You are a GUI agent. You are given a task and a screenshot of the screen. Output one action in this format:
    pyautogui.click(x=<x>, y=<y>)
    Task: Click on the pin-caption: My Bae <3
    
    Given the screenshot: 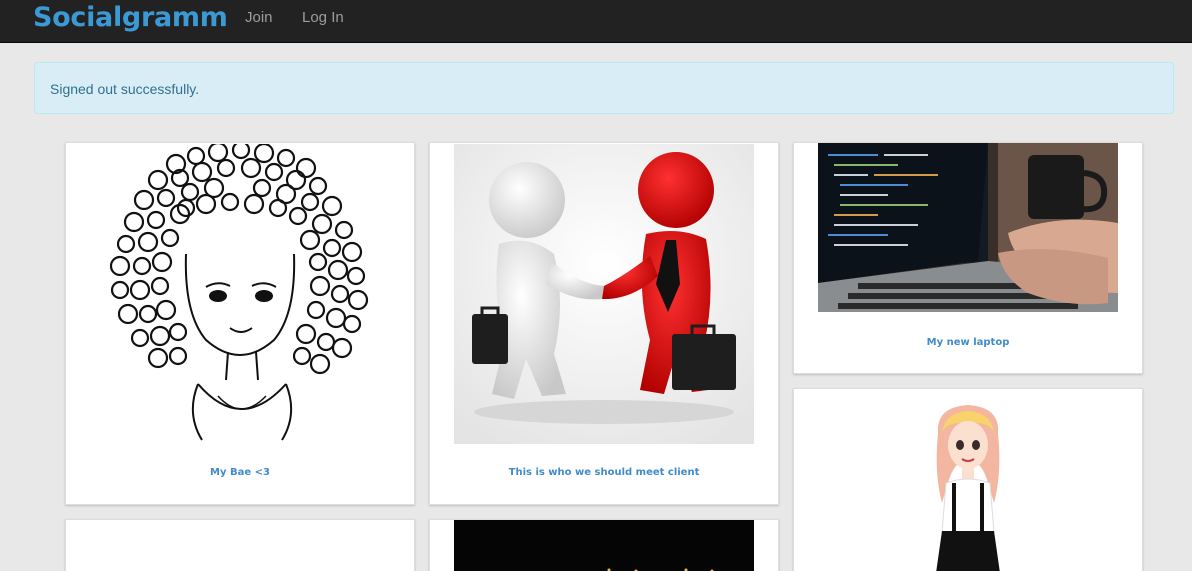 What is the action you would take?
    pyautogui.click(x=240, y=472)
    